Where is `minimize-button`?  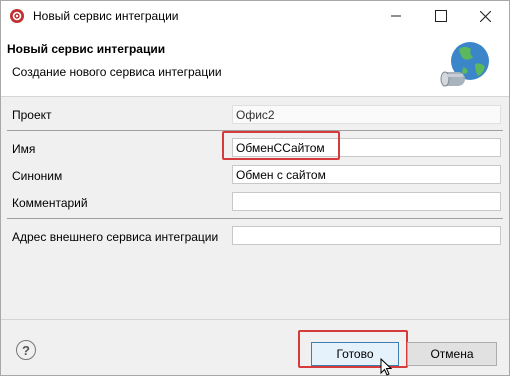
minimize-button is located at coordinates (395, 16).